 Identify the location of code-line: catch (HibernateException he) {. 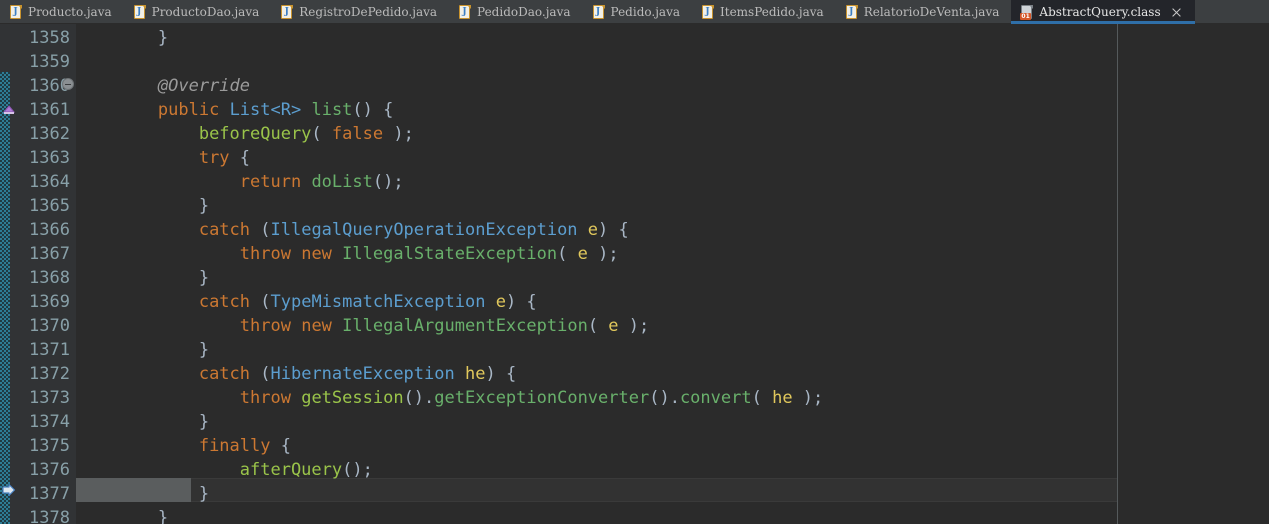
(296, 374).